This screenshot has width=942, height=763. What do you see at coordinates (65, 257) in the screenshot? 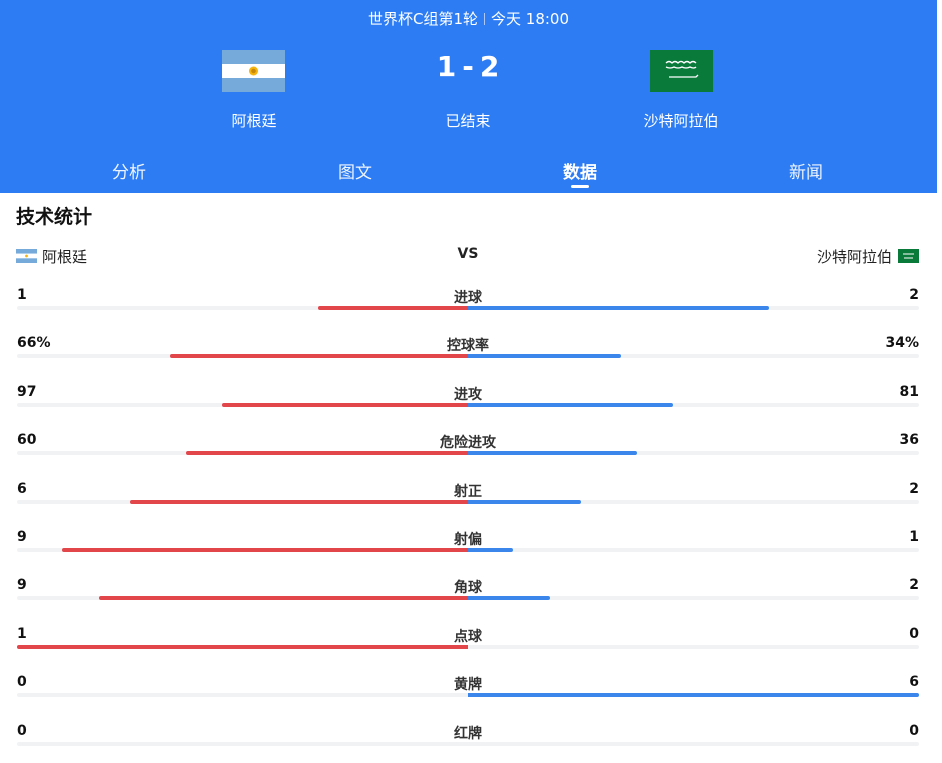
I see `stats-home-team: 阿根廷` at bounding box center [65, 257].